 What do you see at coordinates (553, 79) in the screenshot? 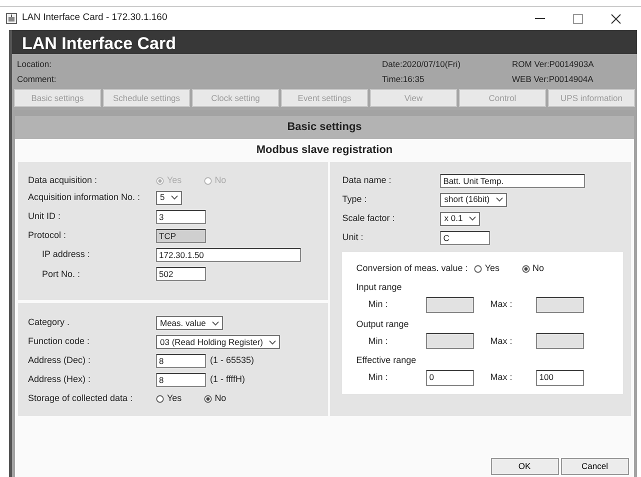
I see `info-text: WEB Ver:P0014904A` at bounding box center [553, 79].